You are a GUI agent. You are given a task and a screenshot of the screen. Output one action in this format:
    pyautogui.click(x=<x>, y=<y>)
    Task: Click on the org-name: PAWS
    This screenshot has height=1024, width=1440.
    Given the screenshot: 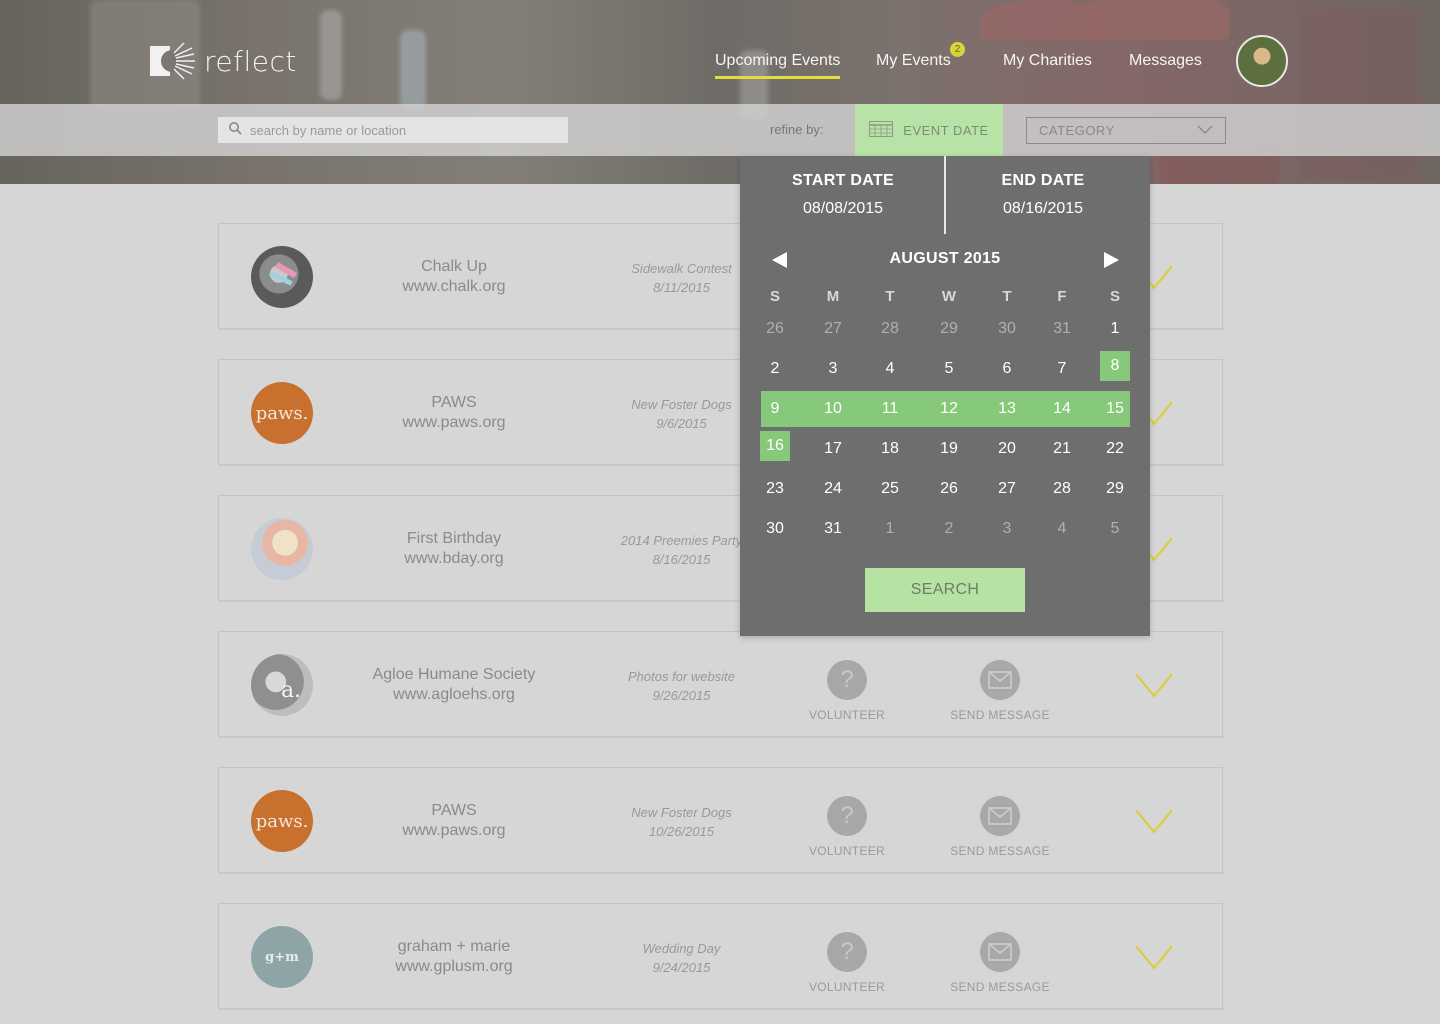 What is the action you would take?
    pyautogui.click(x=454, y=810)
    